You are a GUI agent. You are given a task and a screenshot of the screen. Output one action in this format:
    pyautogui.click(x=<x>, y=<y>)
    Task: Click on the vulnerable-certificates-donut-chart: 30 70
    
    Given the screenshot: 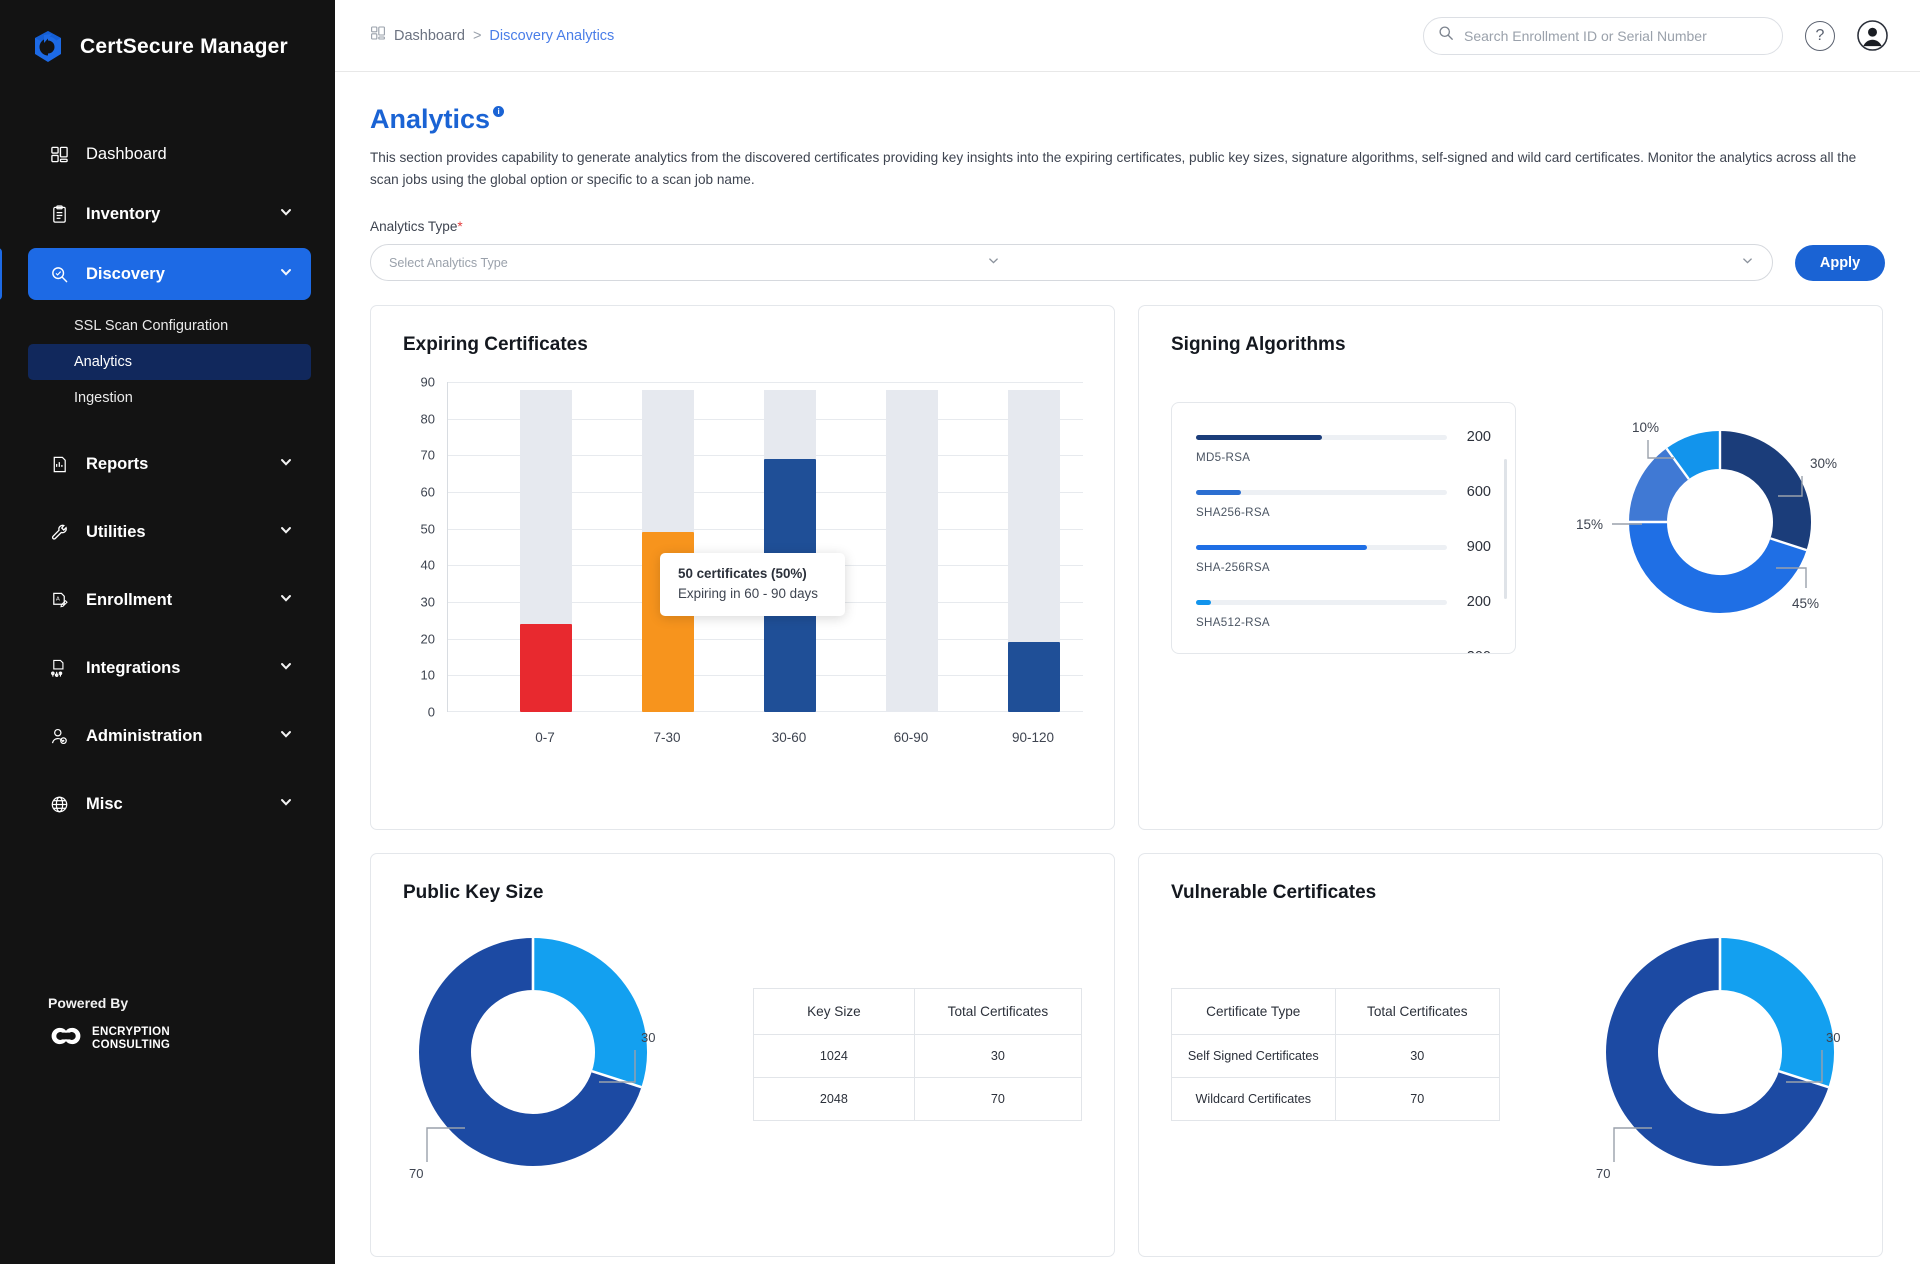 What is the action you would take?
    pyautogui.click(x=1705, y=1054)
    